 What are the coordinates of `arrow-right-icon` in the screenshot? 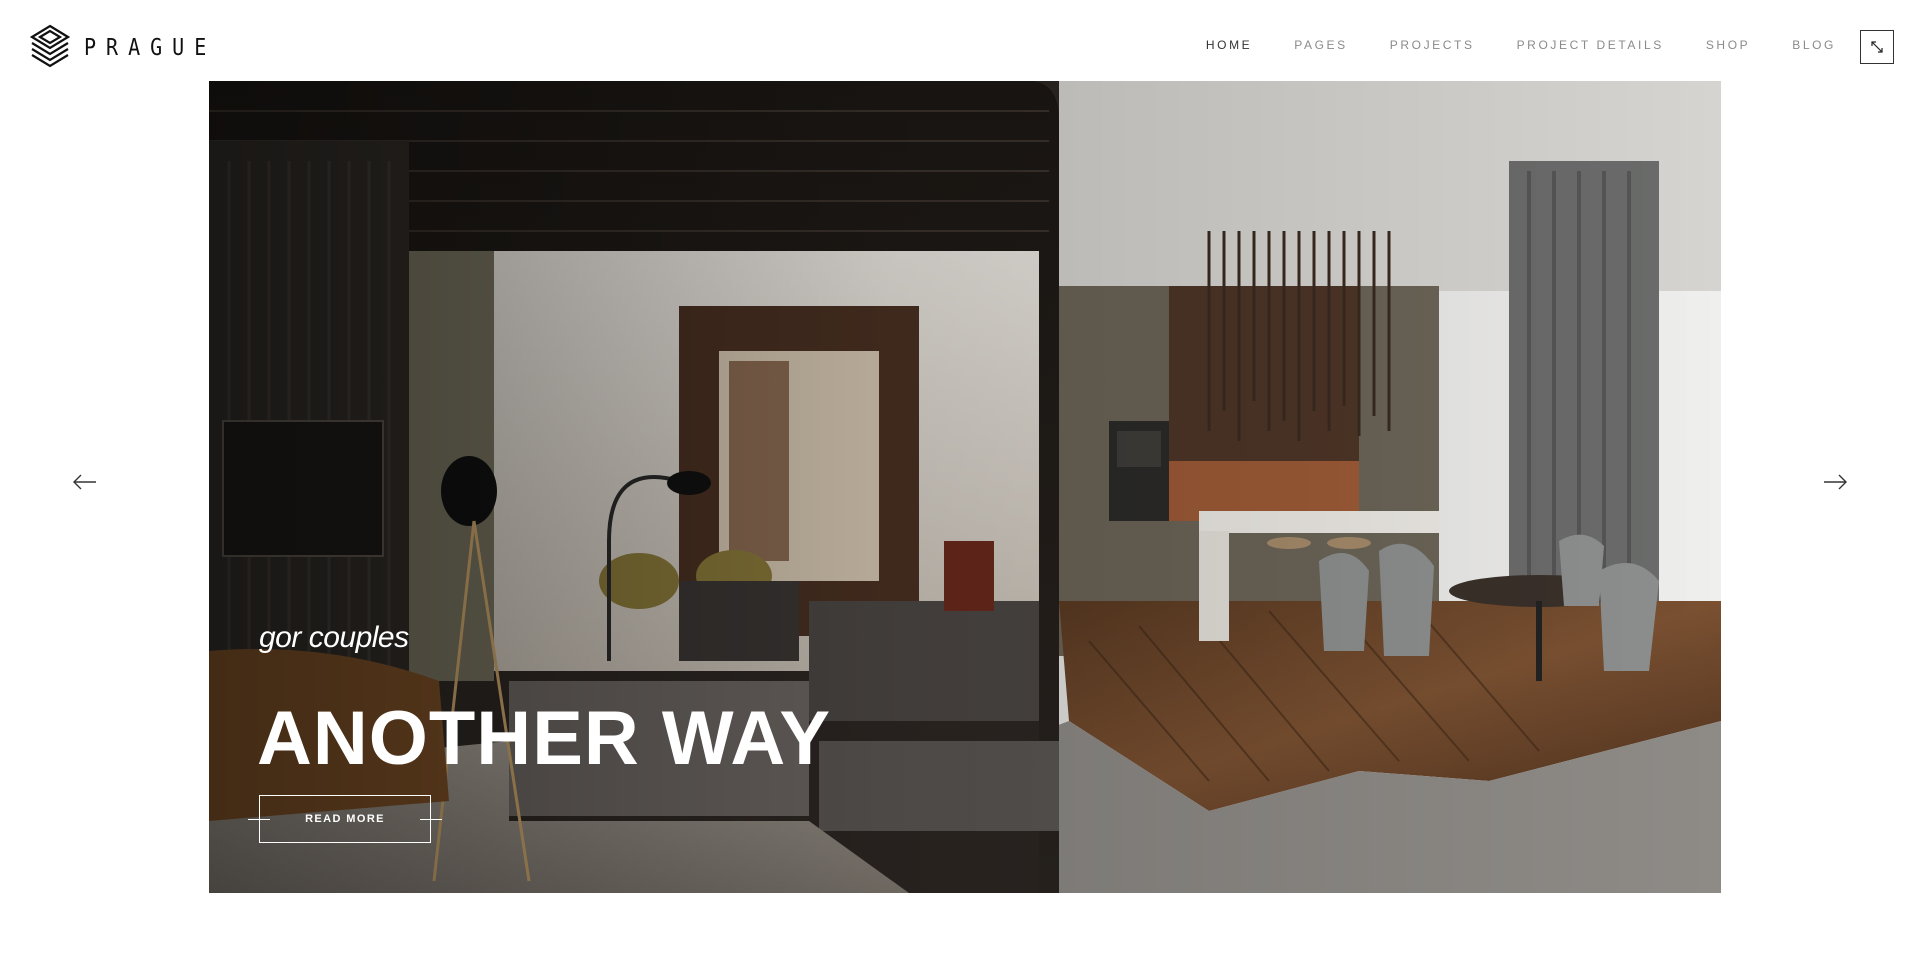 It's located at (1835, 482).